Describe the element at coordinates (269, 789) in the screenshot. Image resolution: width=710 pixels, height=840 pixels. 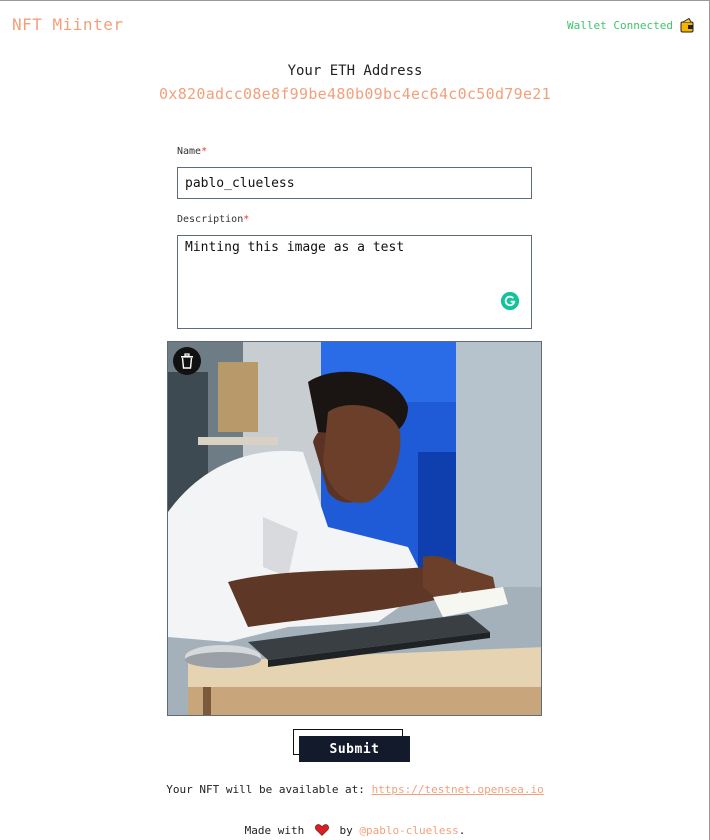
I see `availability-label: Your NFT will be available at:` at that location.